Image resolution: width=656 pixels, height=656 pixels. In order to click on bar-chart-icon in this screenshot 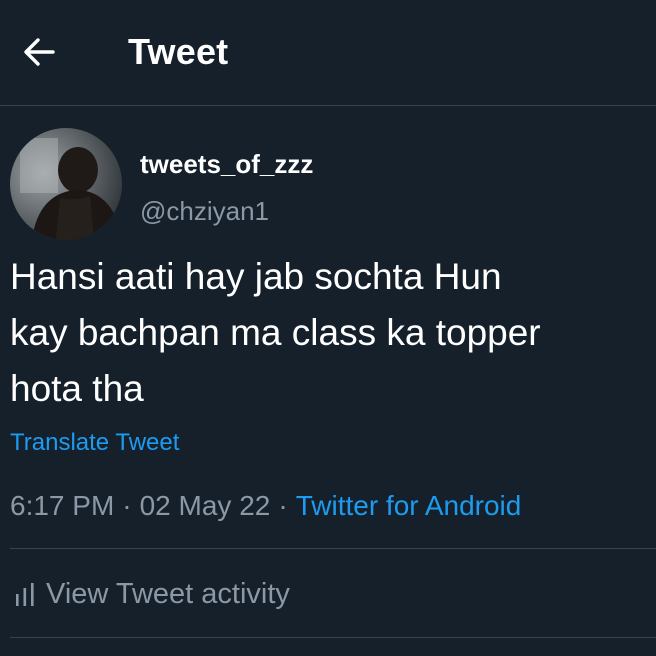, I will do `click(25, 594)`.